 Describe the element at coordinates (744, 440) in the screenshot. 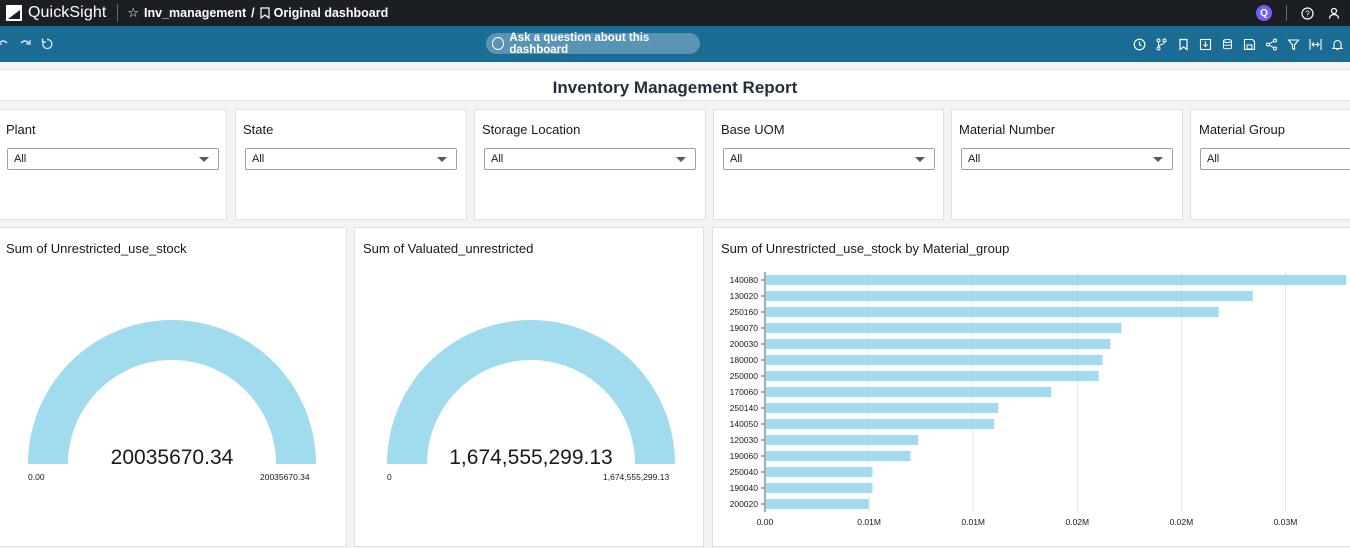

I see `category-label: 120030` at that location.